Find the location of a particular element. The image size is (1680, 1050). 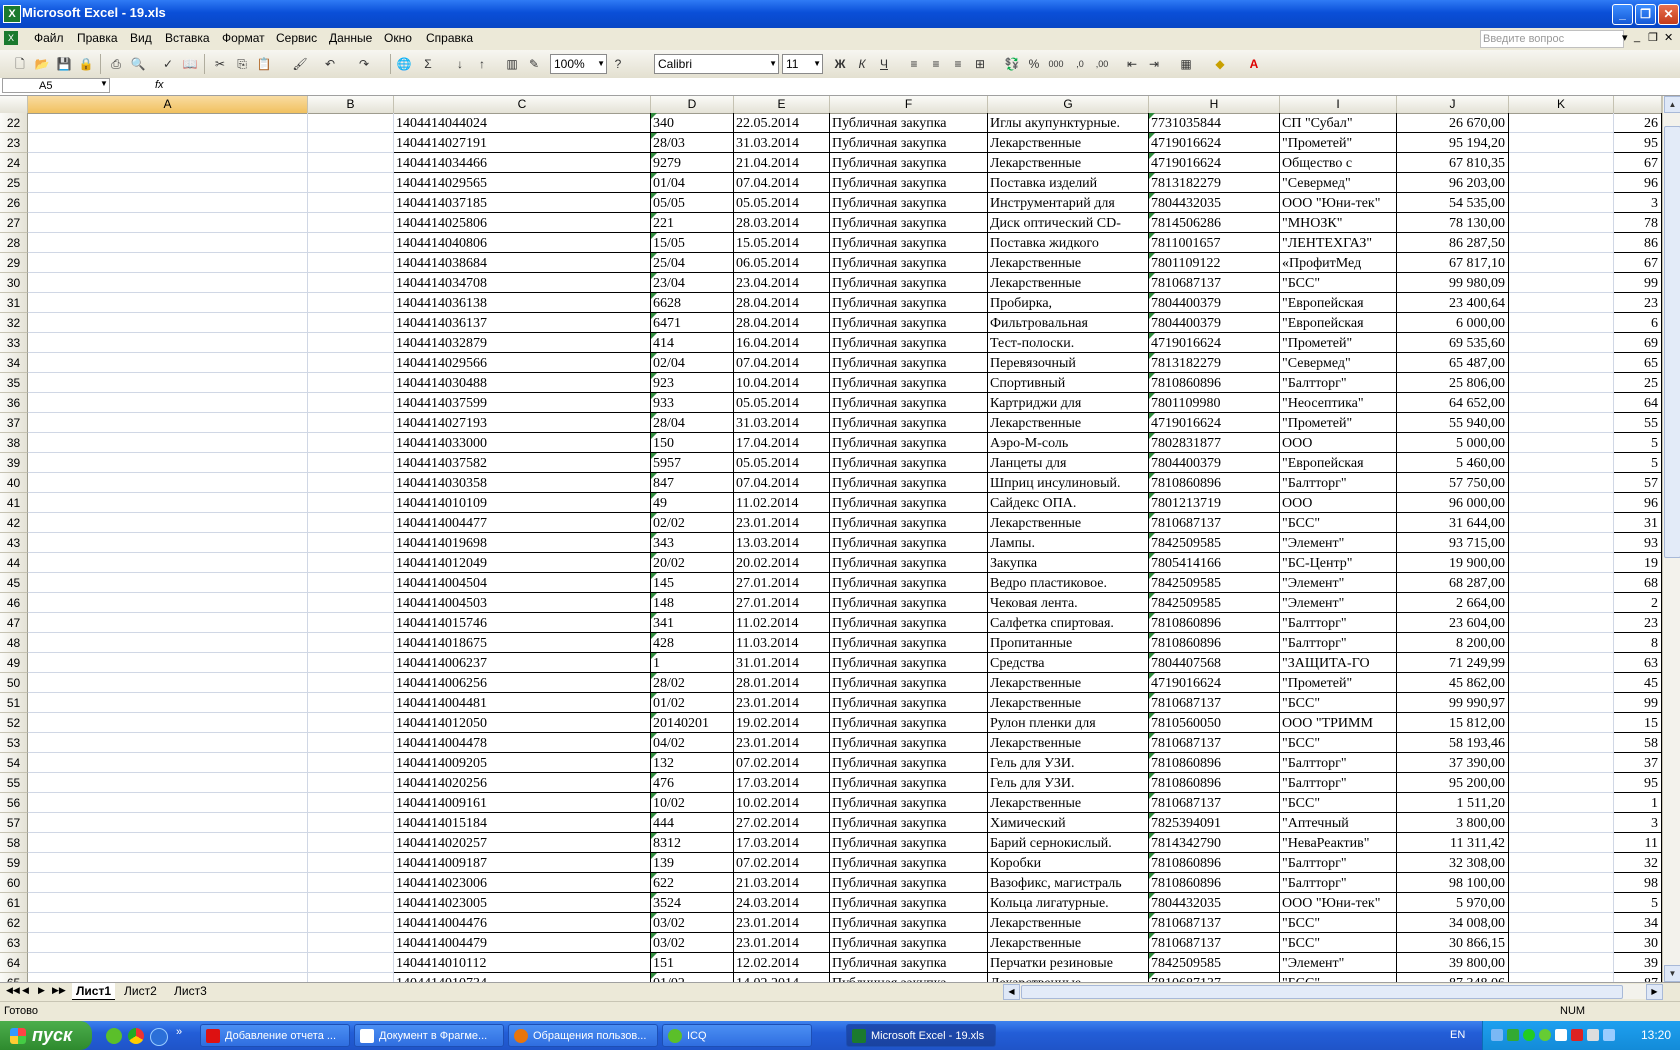

cell: 23/04 is located at coordinates (692, 283).